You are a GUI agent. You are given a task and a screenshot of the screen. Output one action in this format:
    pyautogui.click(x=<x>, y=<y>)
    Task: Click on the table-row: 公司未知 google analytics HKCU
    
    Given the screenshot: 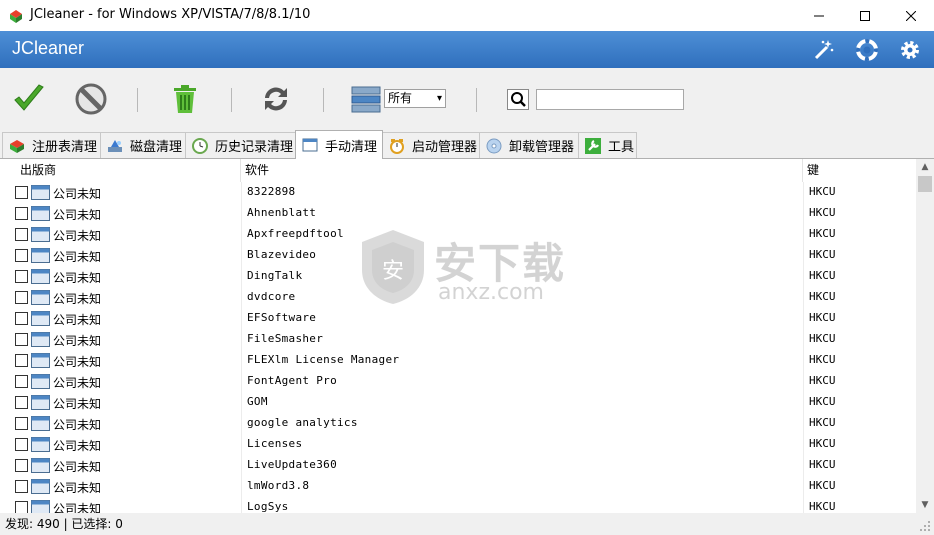 What is the action you would take?
    pyautogui.click(x=458, y=423)
    